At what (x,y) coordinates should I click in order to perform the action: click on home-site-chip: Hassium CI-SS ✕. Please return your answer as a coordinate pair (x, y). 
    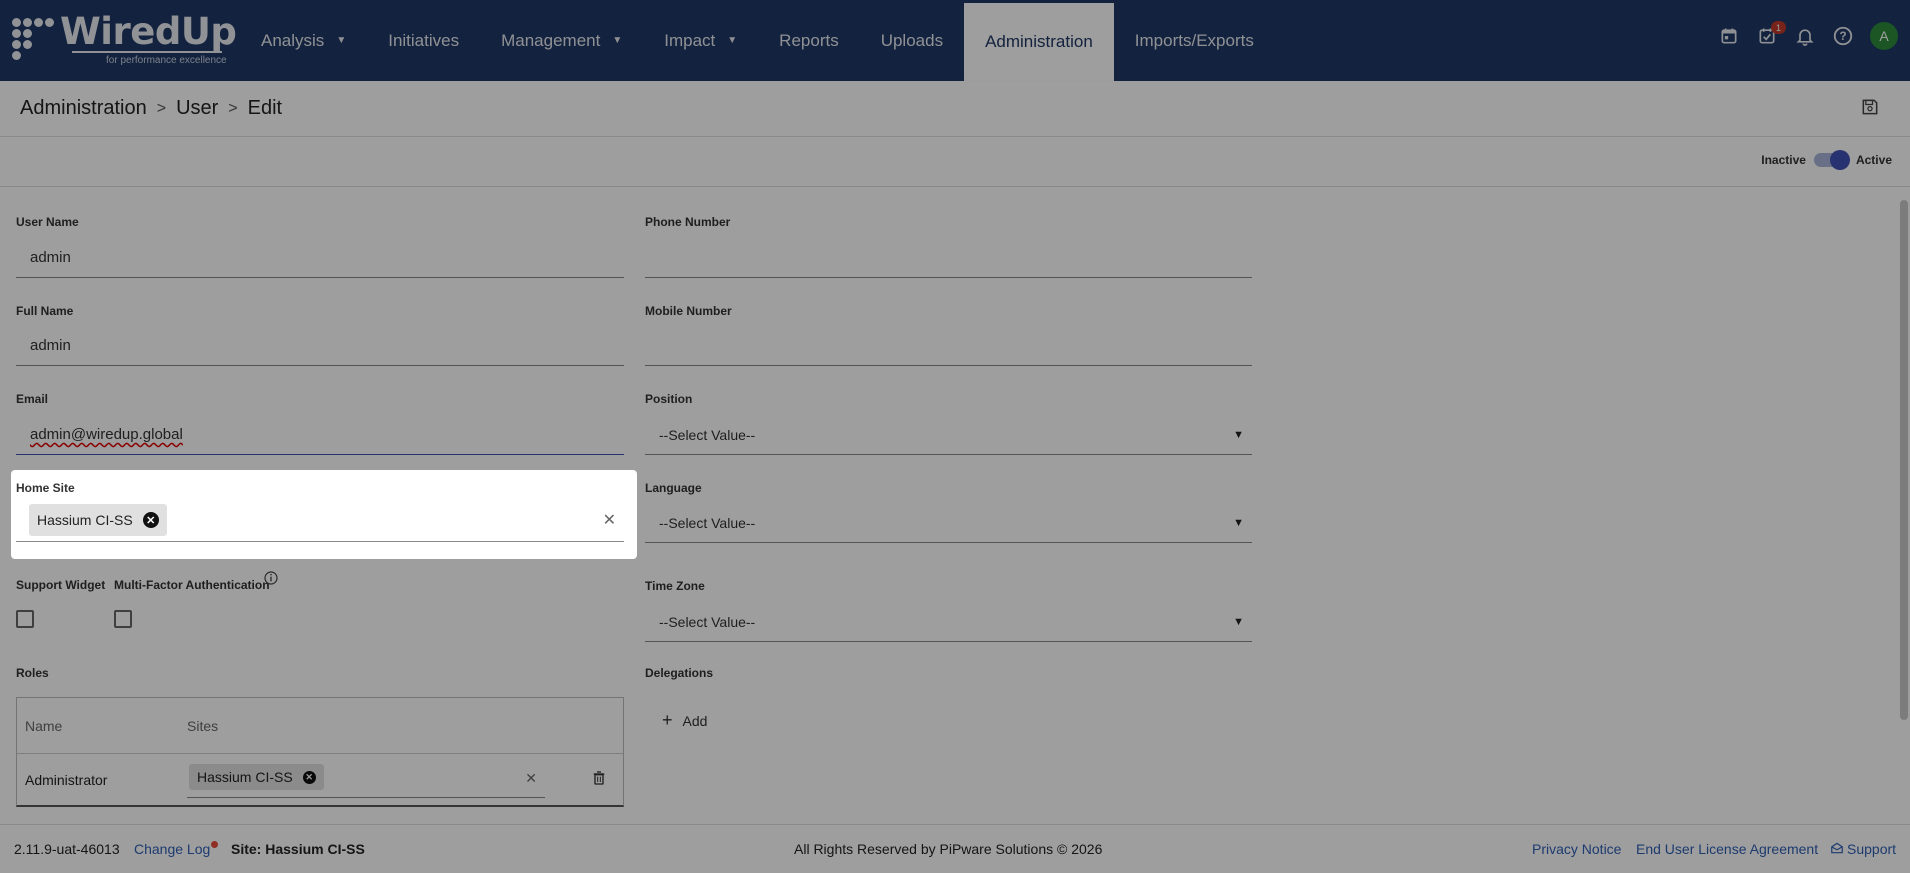
    Looking at the image, I should click on (98, 520).